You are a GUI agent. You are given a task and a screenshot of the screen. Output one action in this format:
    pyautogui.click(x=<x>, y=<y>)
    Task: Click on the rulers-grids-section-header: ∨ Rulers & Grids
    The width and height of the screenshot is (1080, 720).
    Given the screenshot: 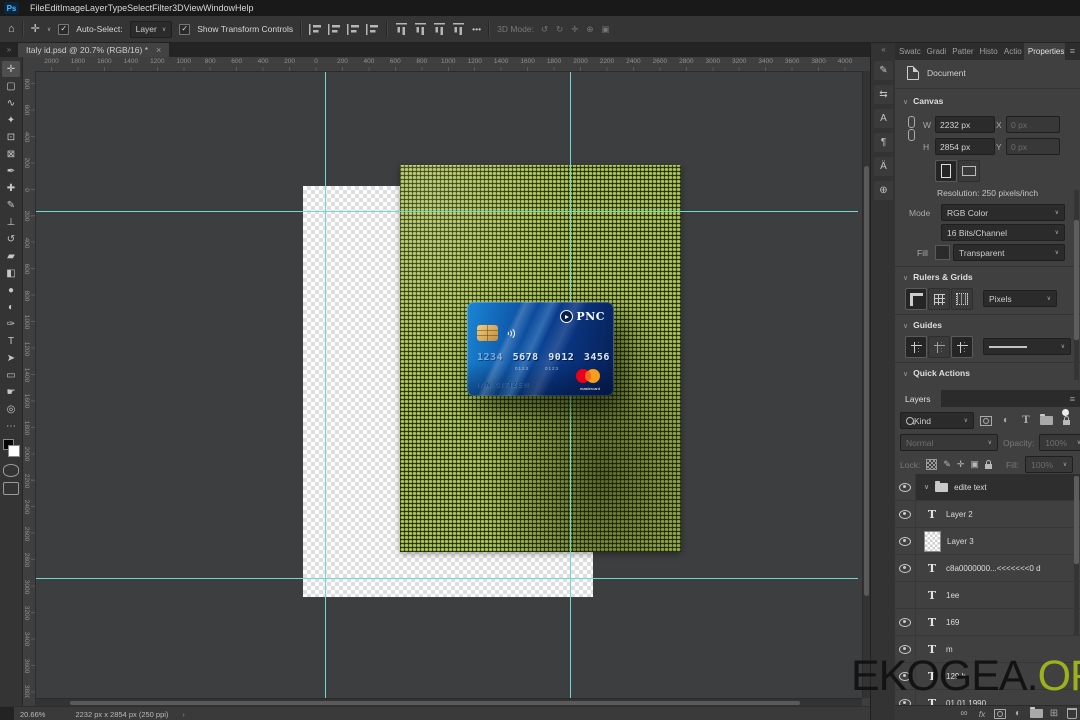 What is the action you would take?
    pyautogui.click(x=938, y=277)
    